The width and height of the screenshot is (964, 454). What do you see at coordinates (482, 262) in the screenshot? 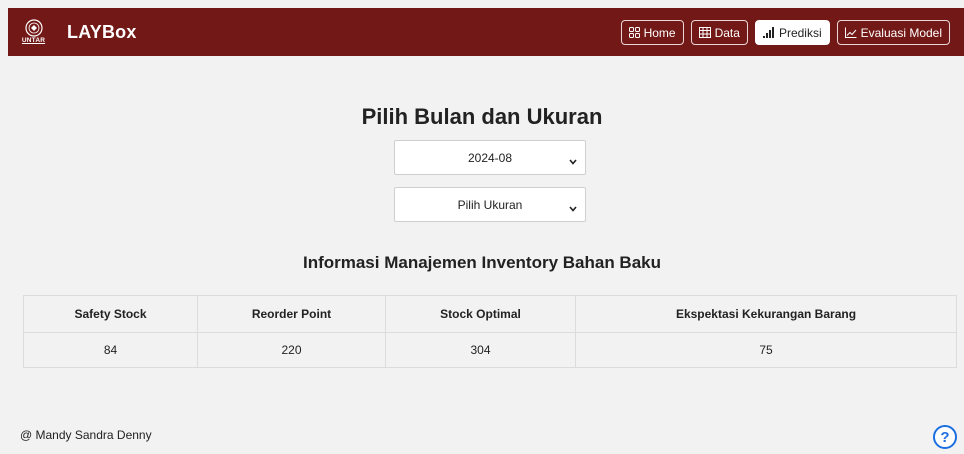
I see `inventory-info-title: Informasi Manajemen Inventory Bahan Baku` at bounding box center [482, 262].